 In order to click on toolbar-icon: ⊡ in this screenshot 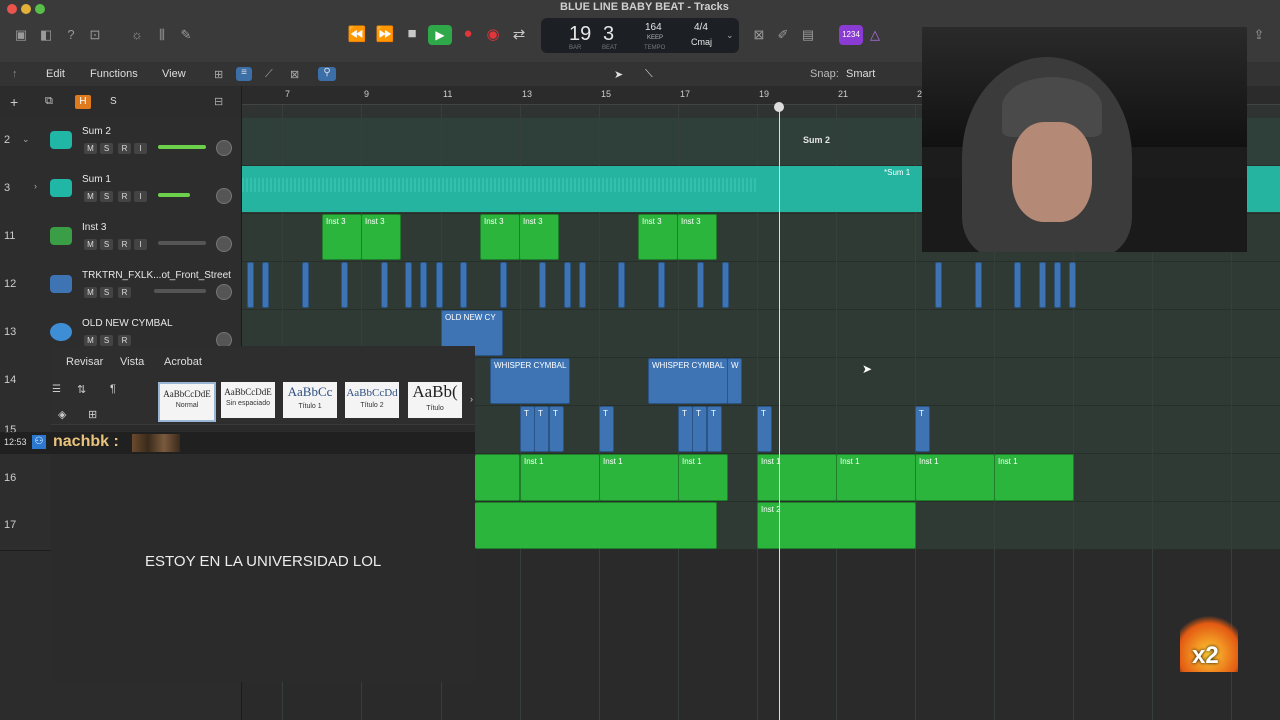, I will do `click(95, 35)`.